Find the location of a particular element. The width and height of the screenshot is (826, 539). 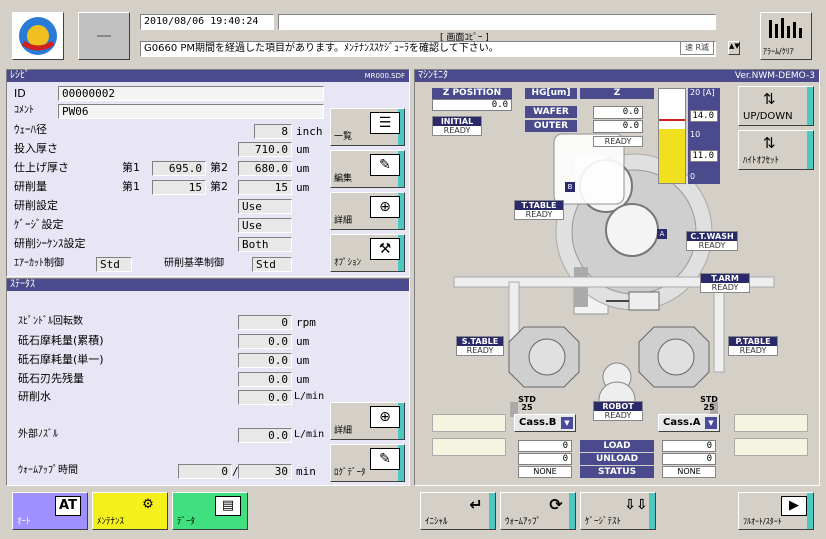

hg-ready: READY is located at coordinates (618, 141).